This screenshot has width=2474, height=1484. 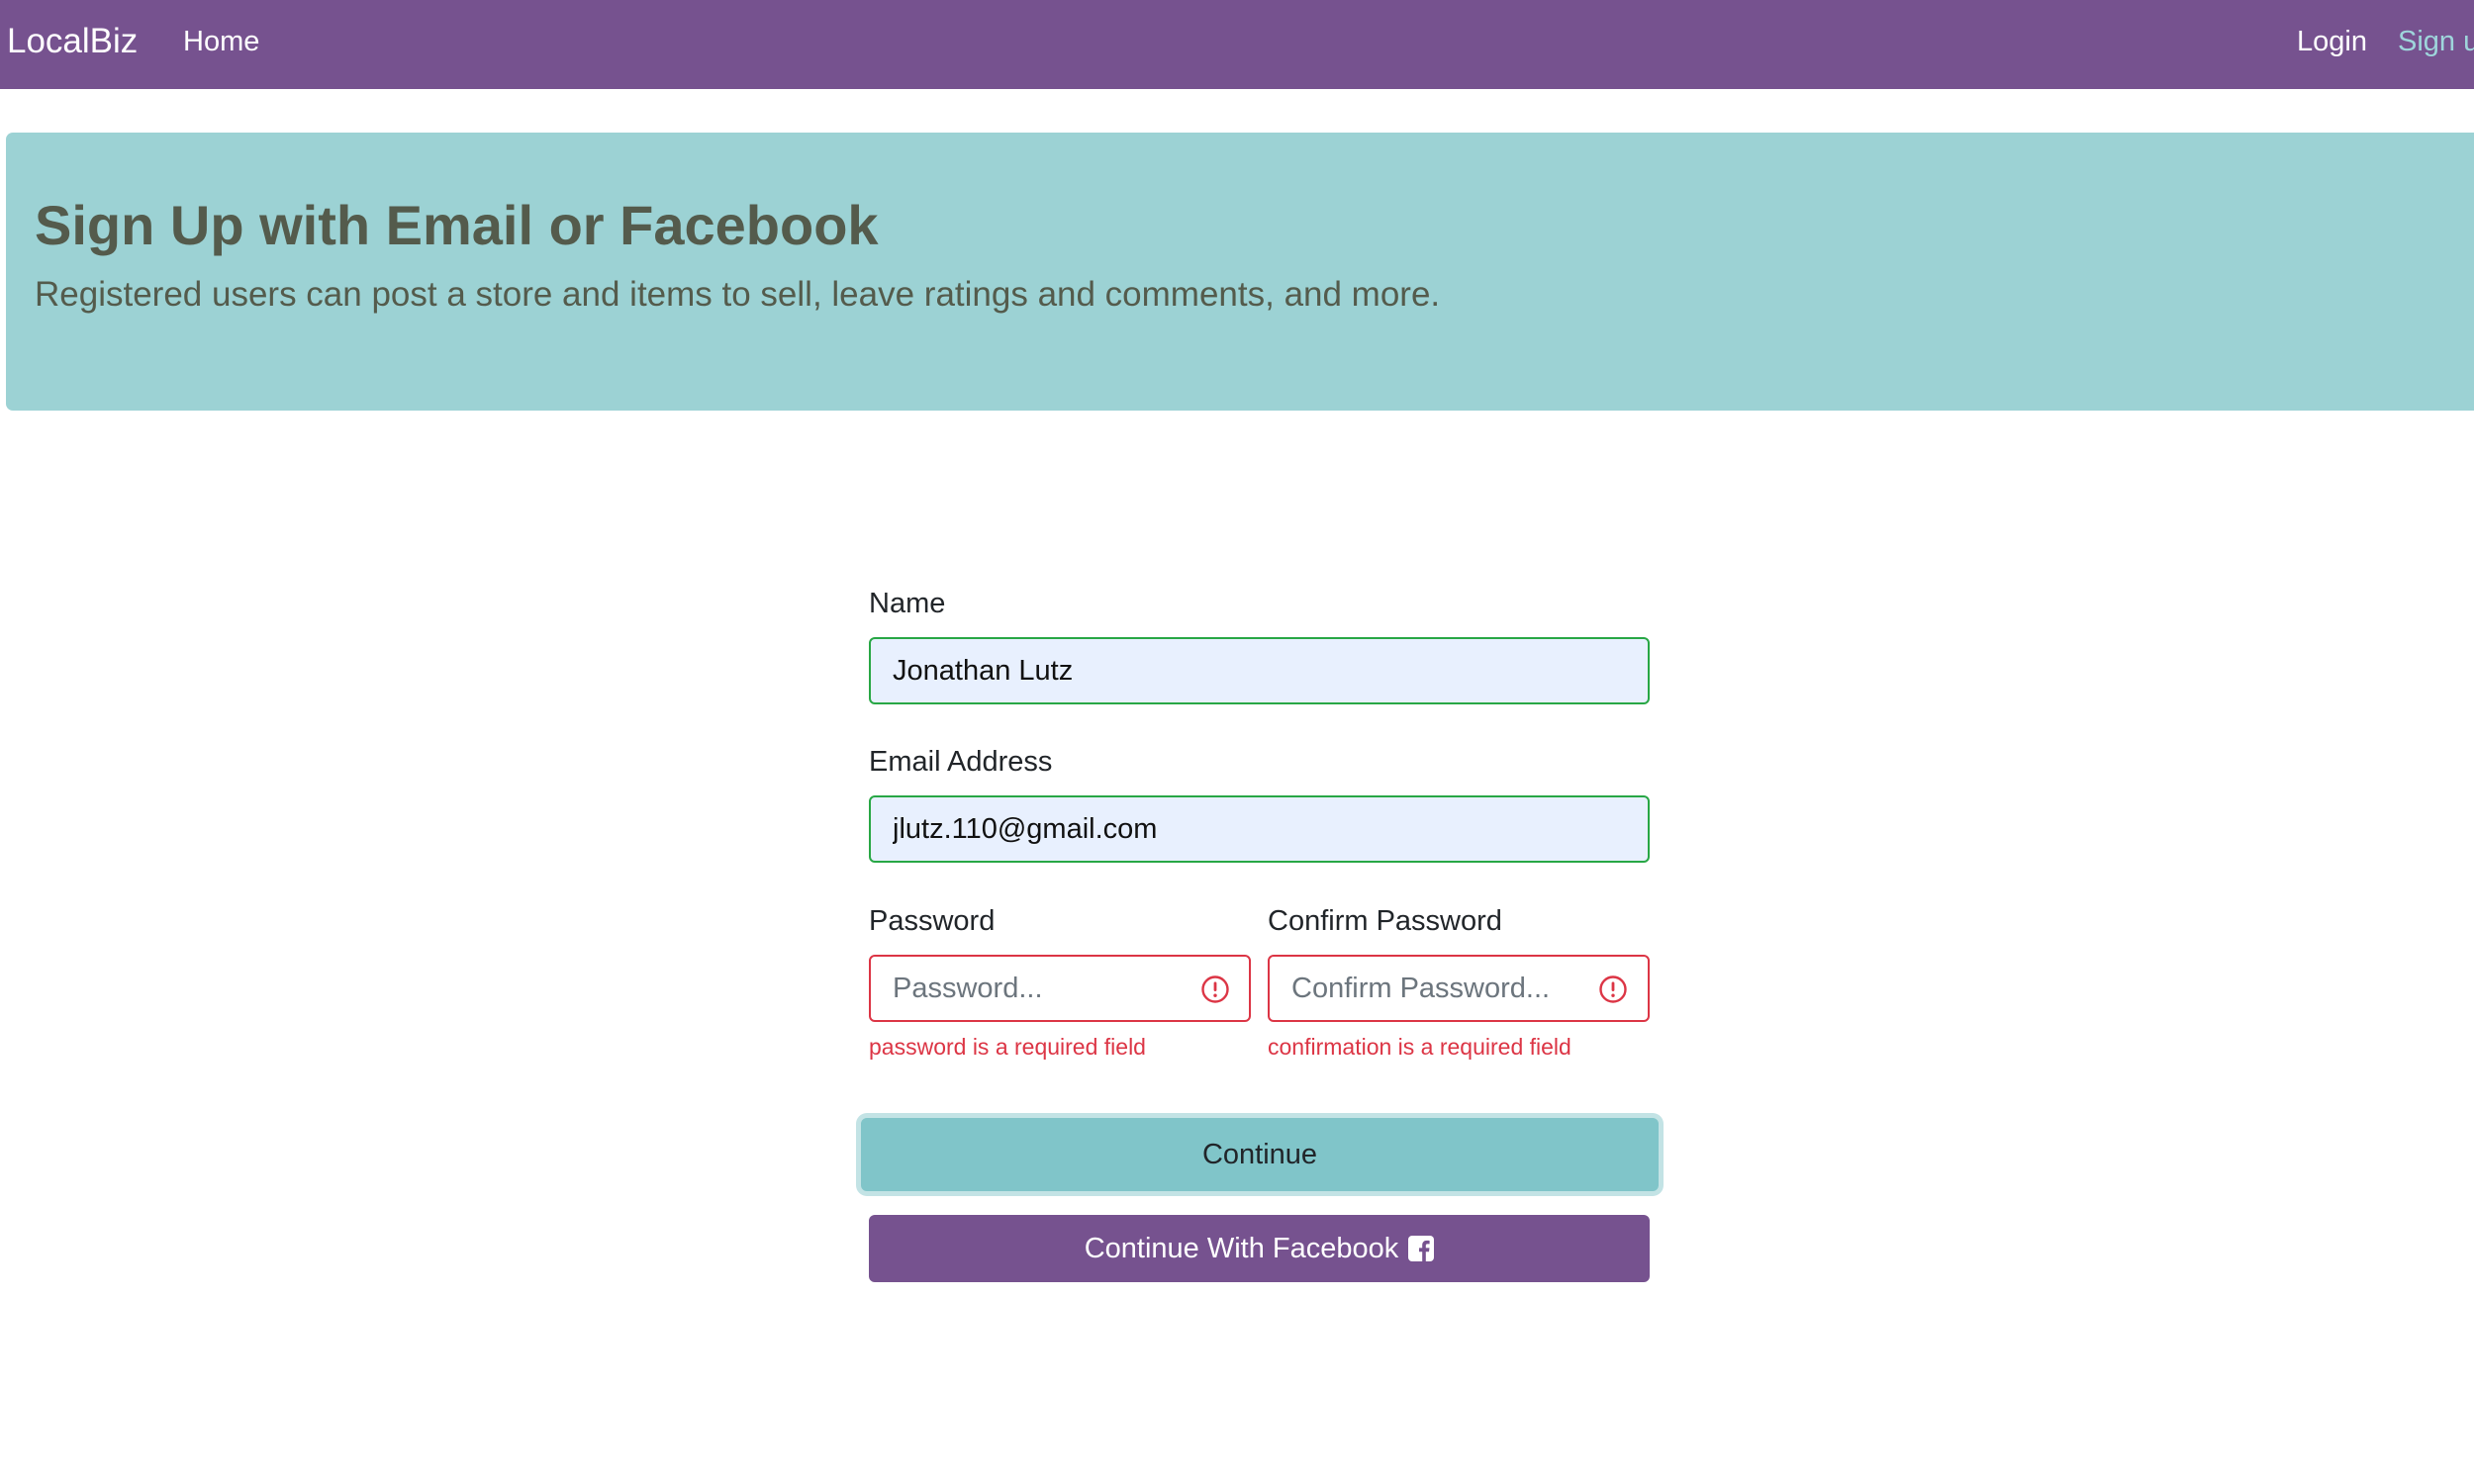 What do you see at coordinates (1421, 1248) in the screenshot?
I see `facebook-square-icon` at bounding box center [1421, 1248].